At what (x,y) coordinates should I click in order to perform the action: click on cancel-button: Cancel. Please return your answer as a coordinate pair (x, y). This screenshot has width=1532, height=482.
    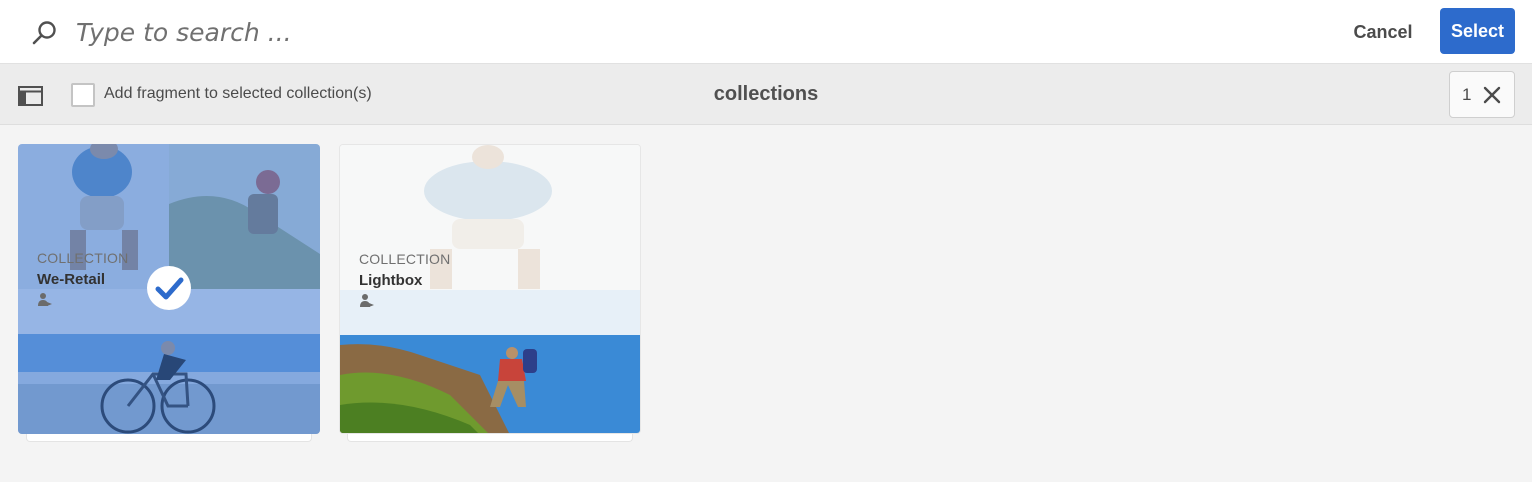
    Looking at the image, I should click on (1383, 32).